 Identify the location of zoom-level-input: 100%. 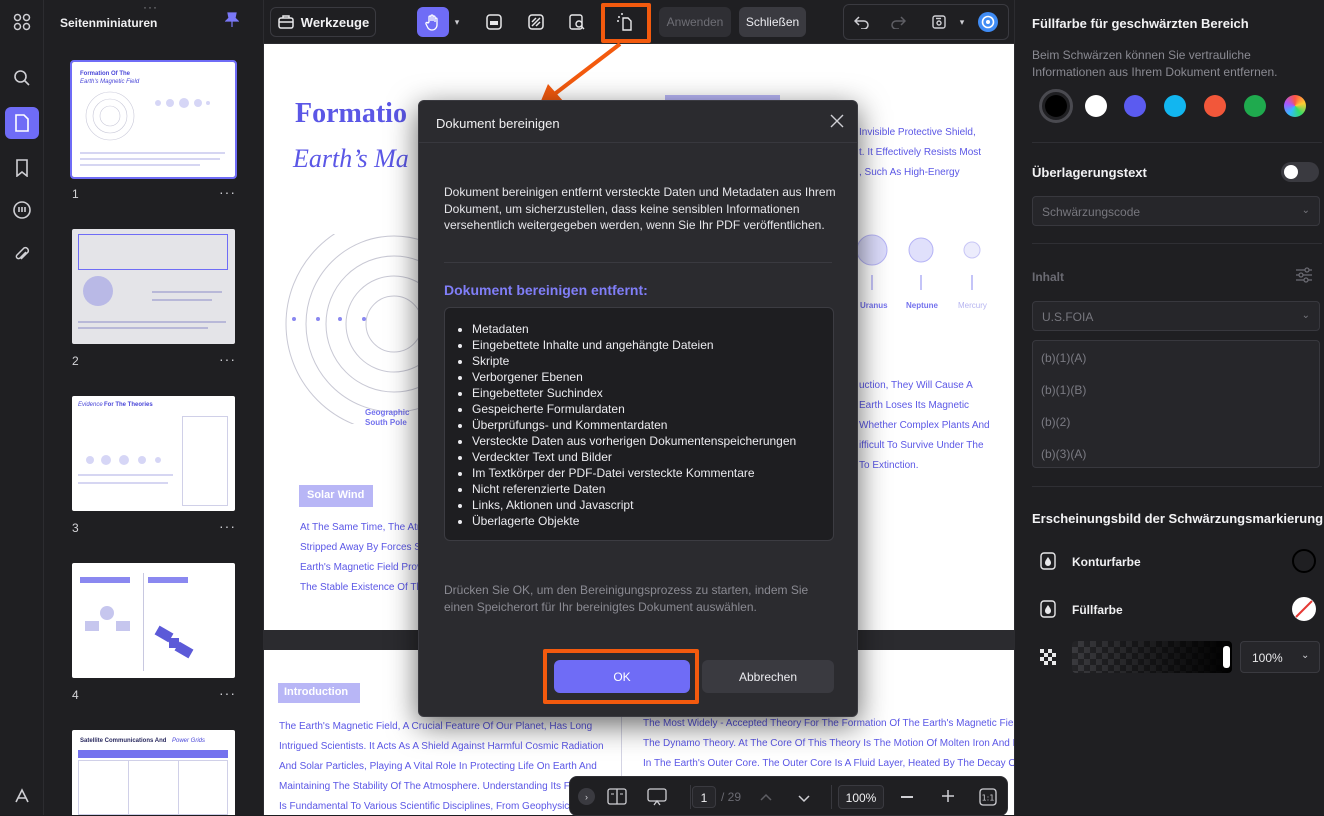
(861, 797).